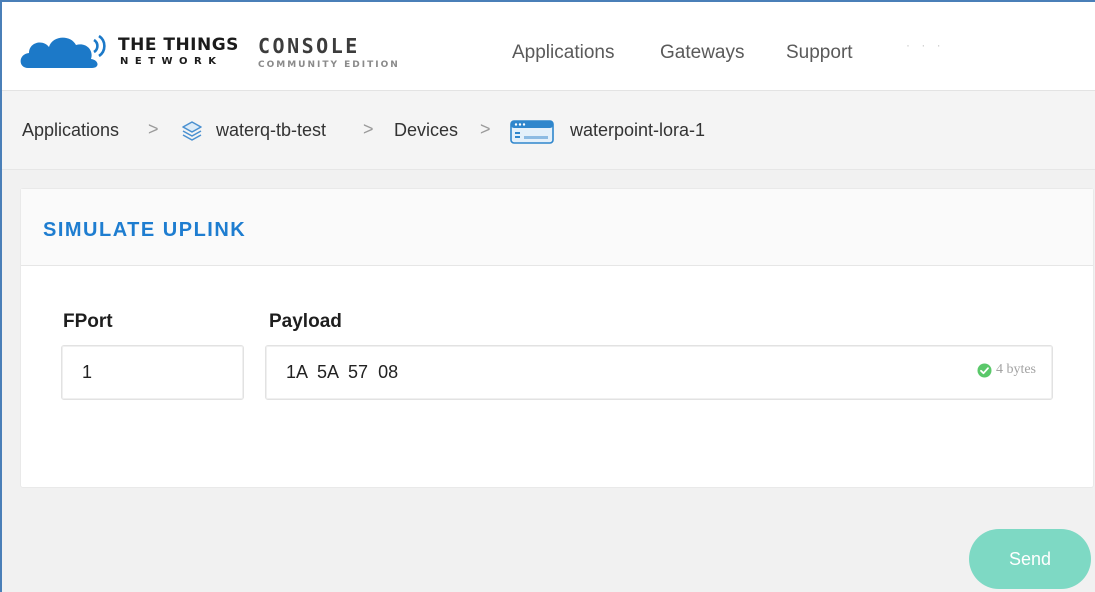 The width and height of the screenshot is (1095, 592). I want to click on console-edition: COMMUNITY EDITION, so click(329, 65).